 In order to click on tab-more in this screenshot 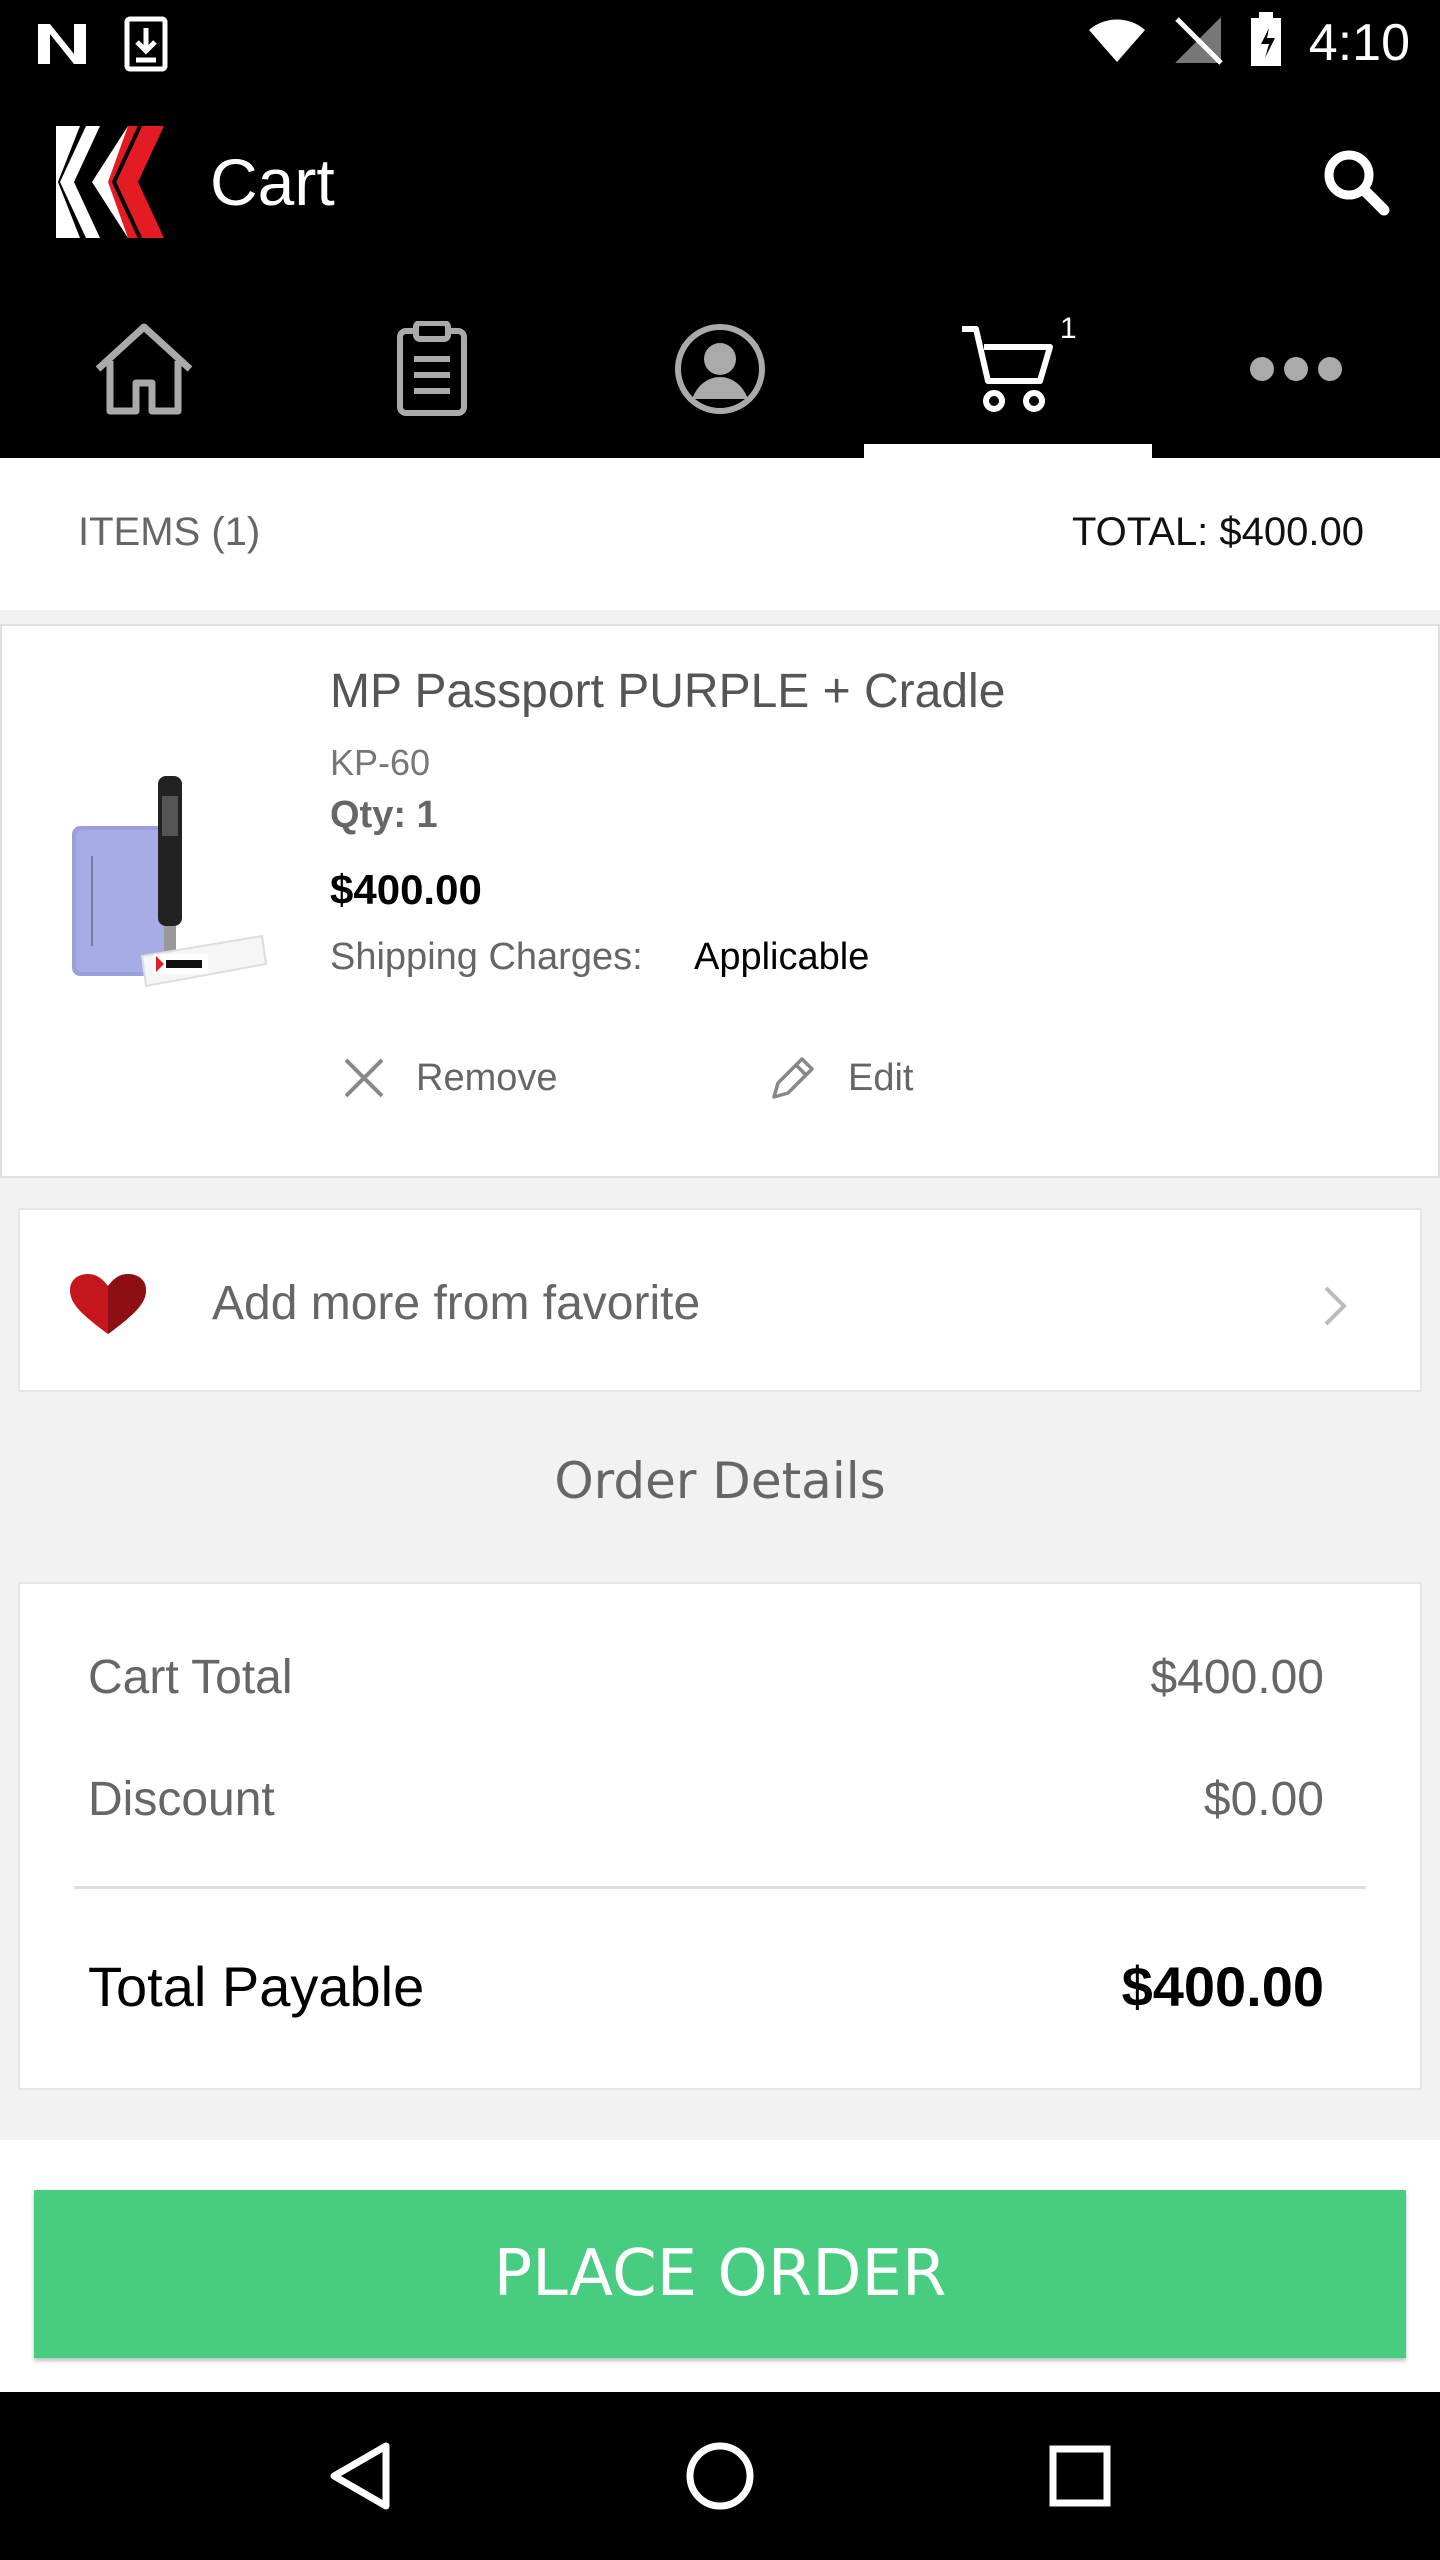, I will do `click(1296, 369)`.